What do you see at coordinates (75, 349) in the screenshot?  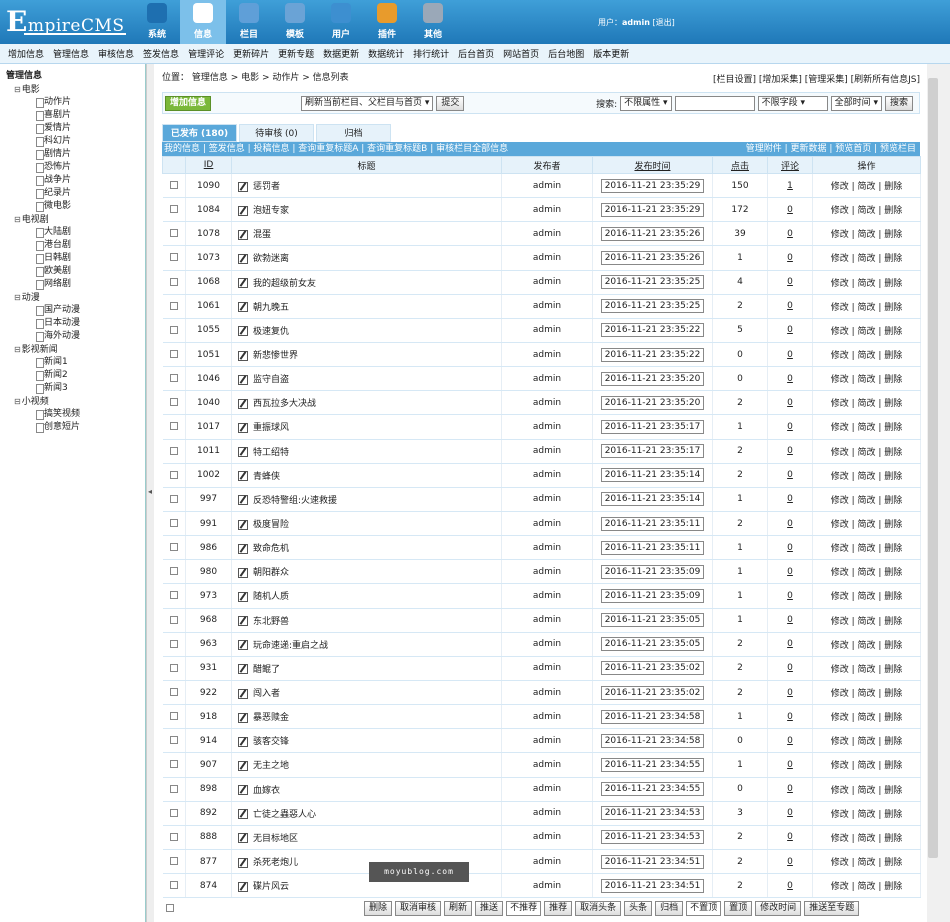 I see `tree-category: 影视新闻` at bounding box center [75, 349].